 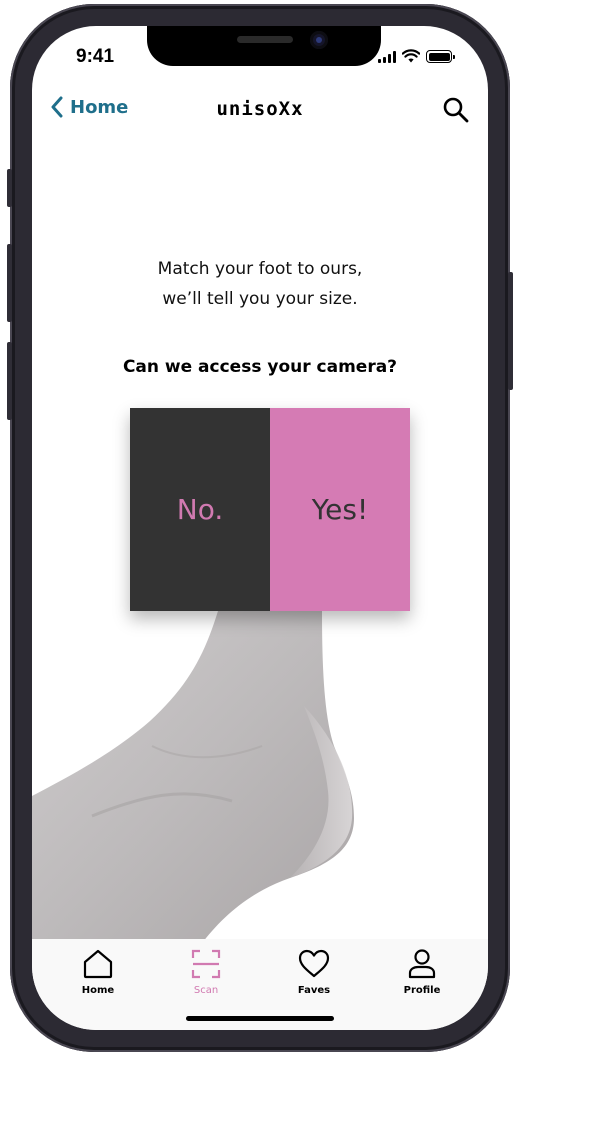 I want to click on tab-home: Home, so click(x=98, y=988).